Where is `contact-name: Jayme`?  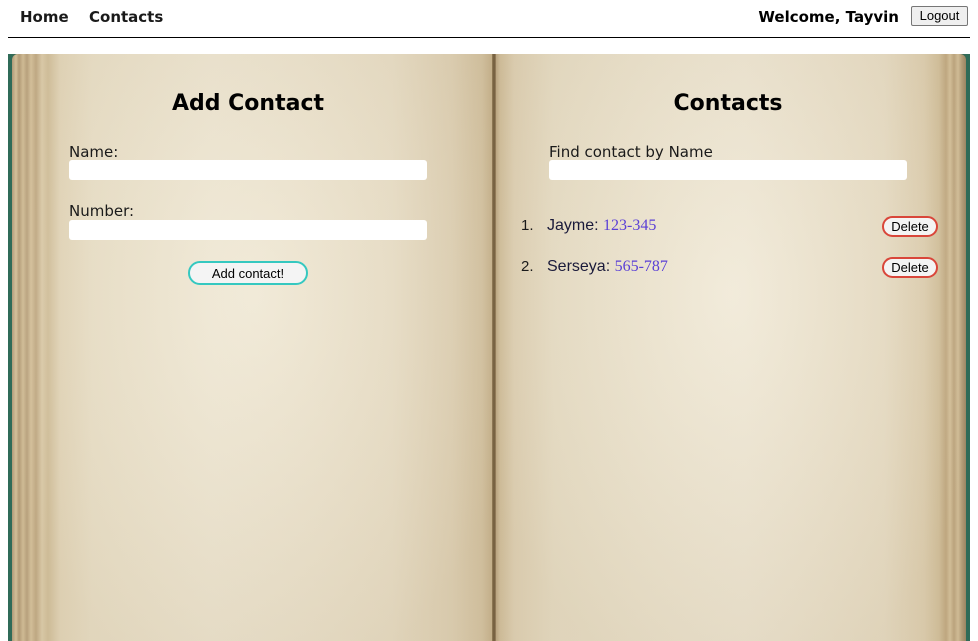
contact-name: Jayme is located at coordinates (571, 225).